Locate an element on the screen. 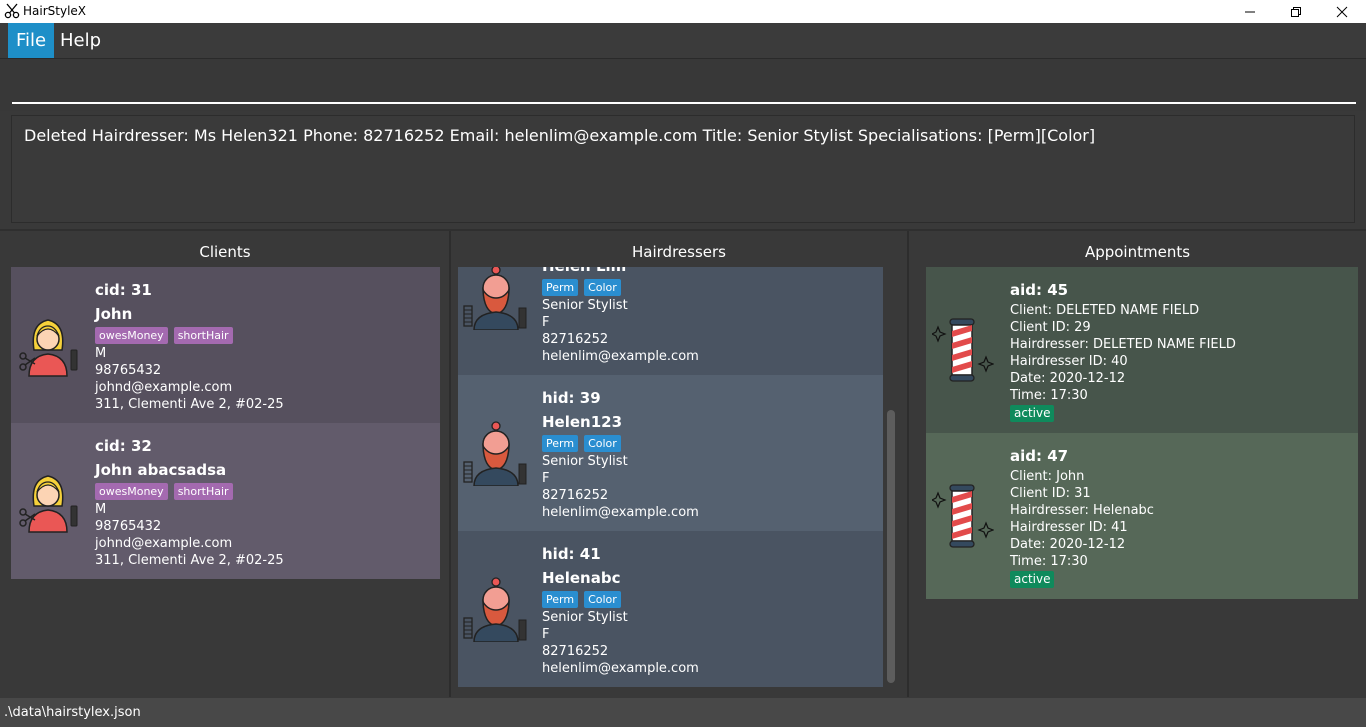 The height and width of the screenshot is (727, 1366). hairdressers-panel-title: Hairdressers is located at coordinates (679, 252).